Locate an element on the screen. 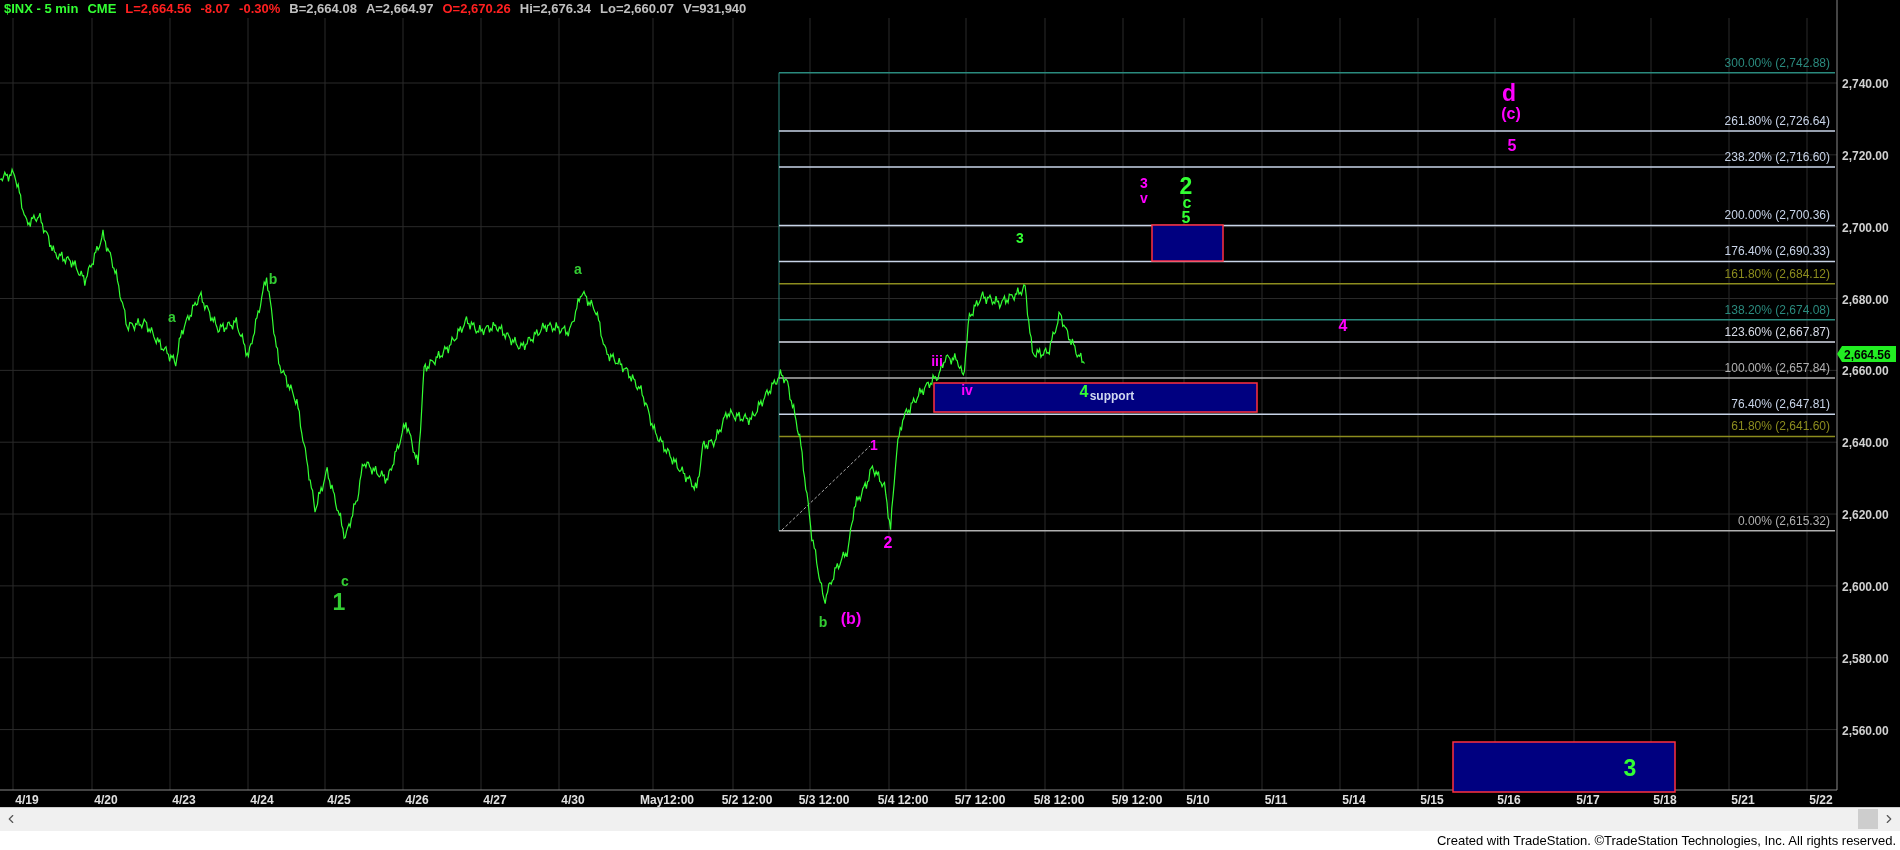 This screenshot has width=1900, height=850. scrollbar-thumb is located at coordinates (1868, 819).